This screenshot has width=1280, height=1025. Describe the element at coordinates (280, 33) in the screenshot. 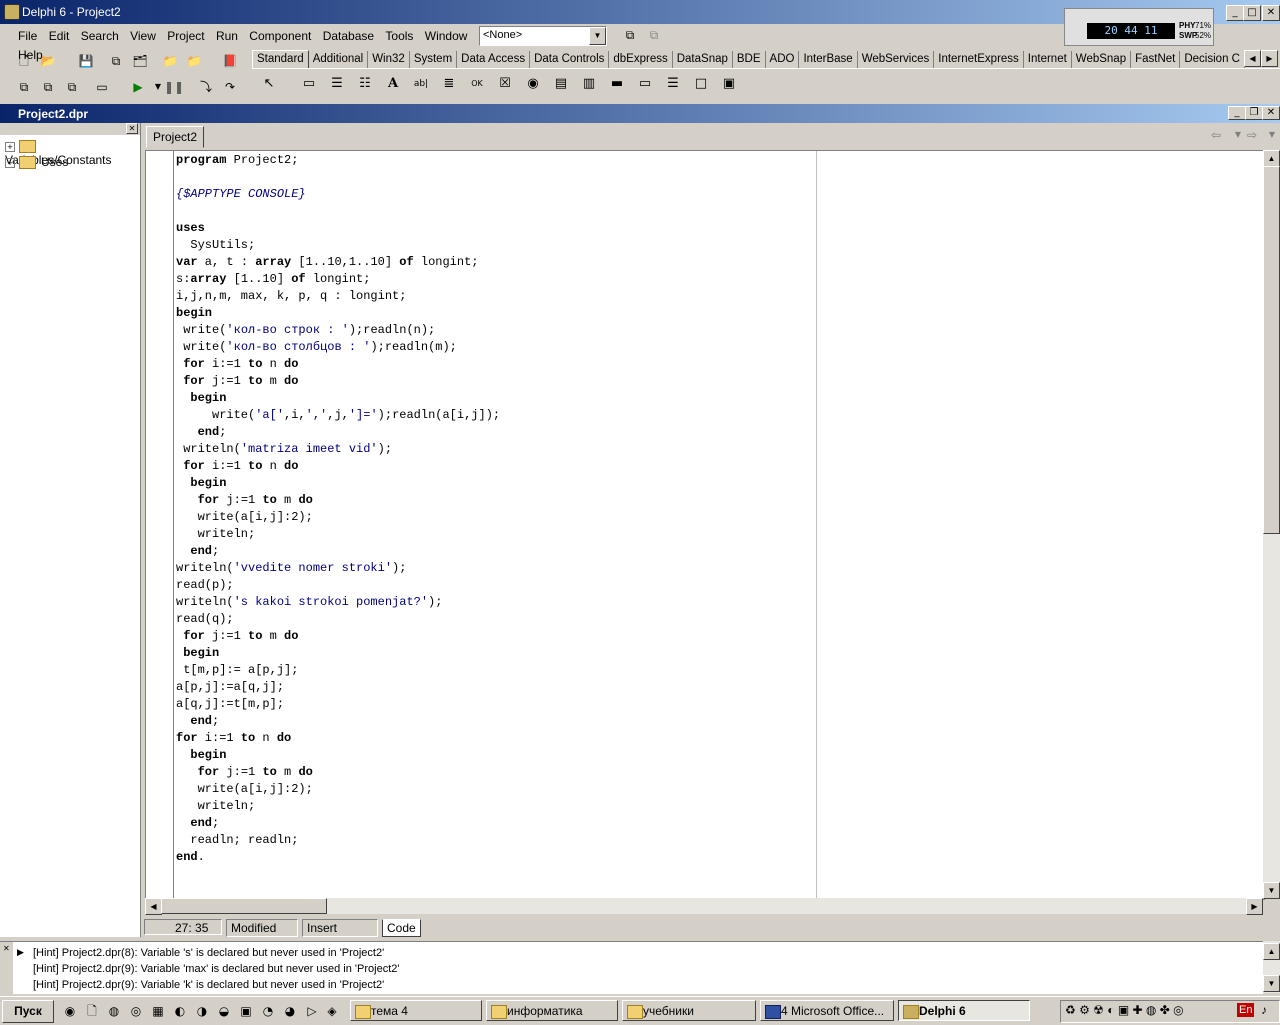

I see `menu-component: Component` at that location.